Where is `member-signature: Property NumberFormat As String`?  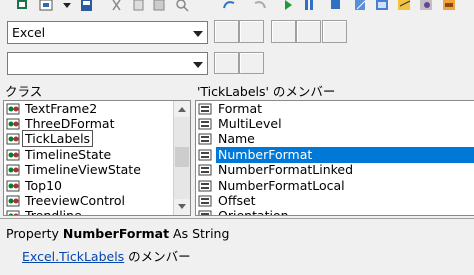 member-signature: Property NumberFormat As String is located at coordinates (117, 233).